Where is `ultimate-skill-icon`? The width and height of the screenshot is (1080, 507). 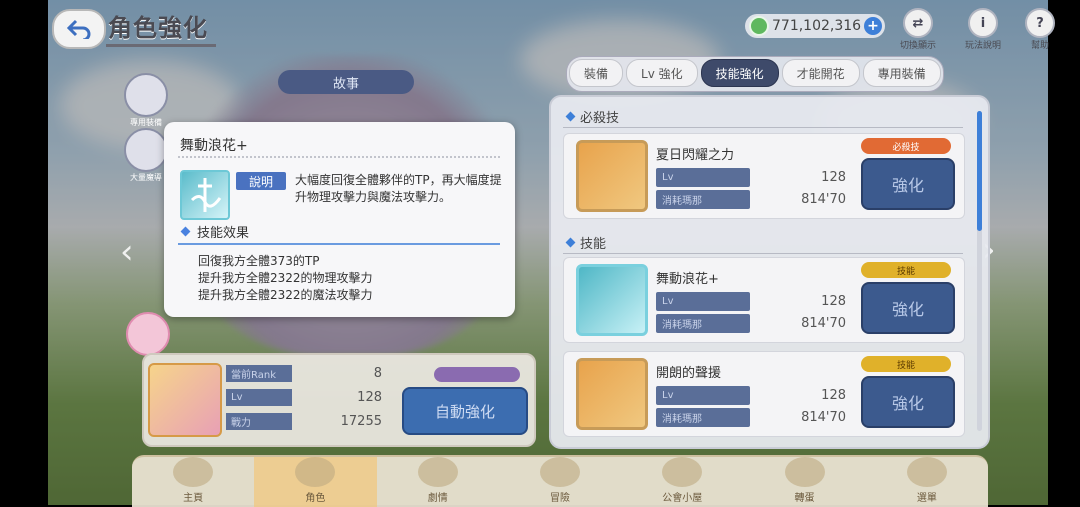 ultimate-skill-icon is located at coordinates (612, 176).